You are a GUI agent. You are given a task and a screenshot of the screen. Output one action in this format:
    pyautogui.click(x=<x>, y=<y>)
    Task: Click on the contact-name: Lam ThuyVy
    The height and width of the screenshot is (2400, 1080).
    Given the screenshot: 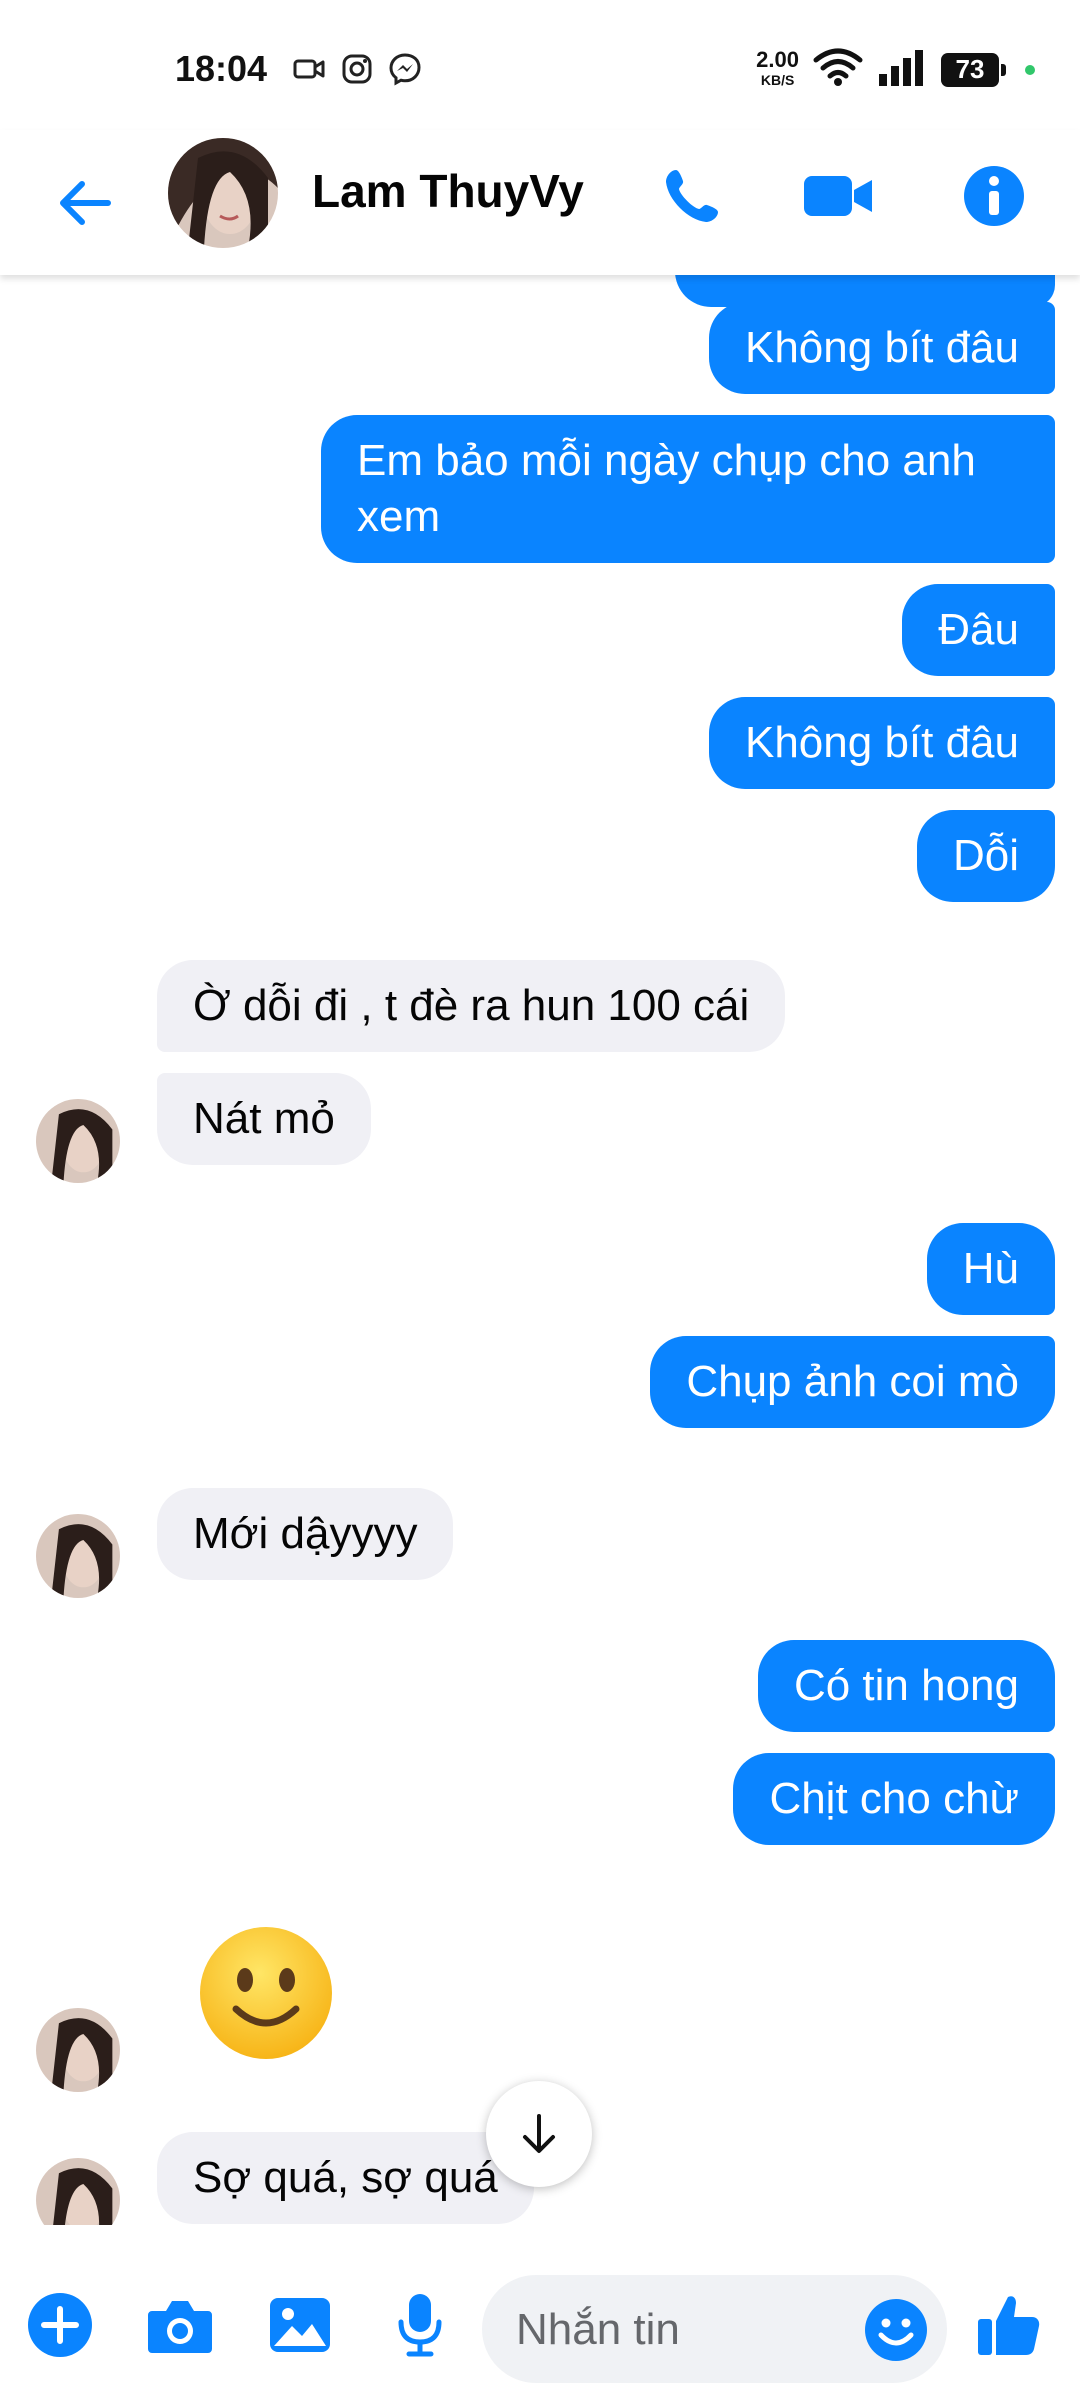 What is the action you would take?
    pyautogui.click(x=448, y=191)
    